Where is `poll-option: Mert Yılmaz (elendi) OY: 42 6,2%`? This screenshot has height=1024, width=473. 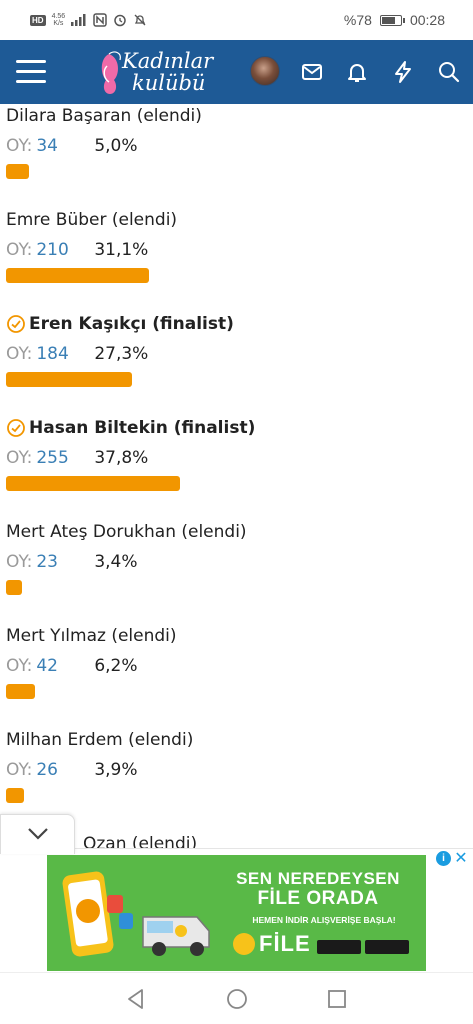
poll-option: Mert Yılmaz (elendi) OY: 42 6,2% is located at coordinates (236, 662).